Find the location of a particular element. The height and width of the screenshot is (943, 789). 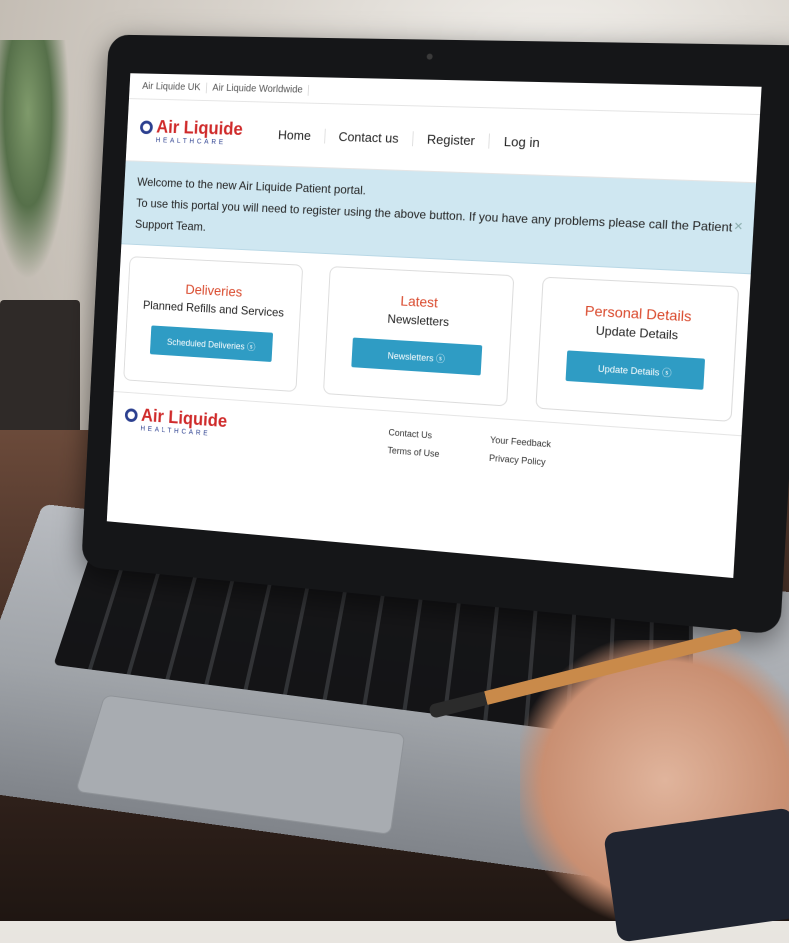

brand-name: Air Liquide is located at coordinates (199, 128).